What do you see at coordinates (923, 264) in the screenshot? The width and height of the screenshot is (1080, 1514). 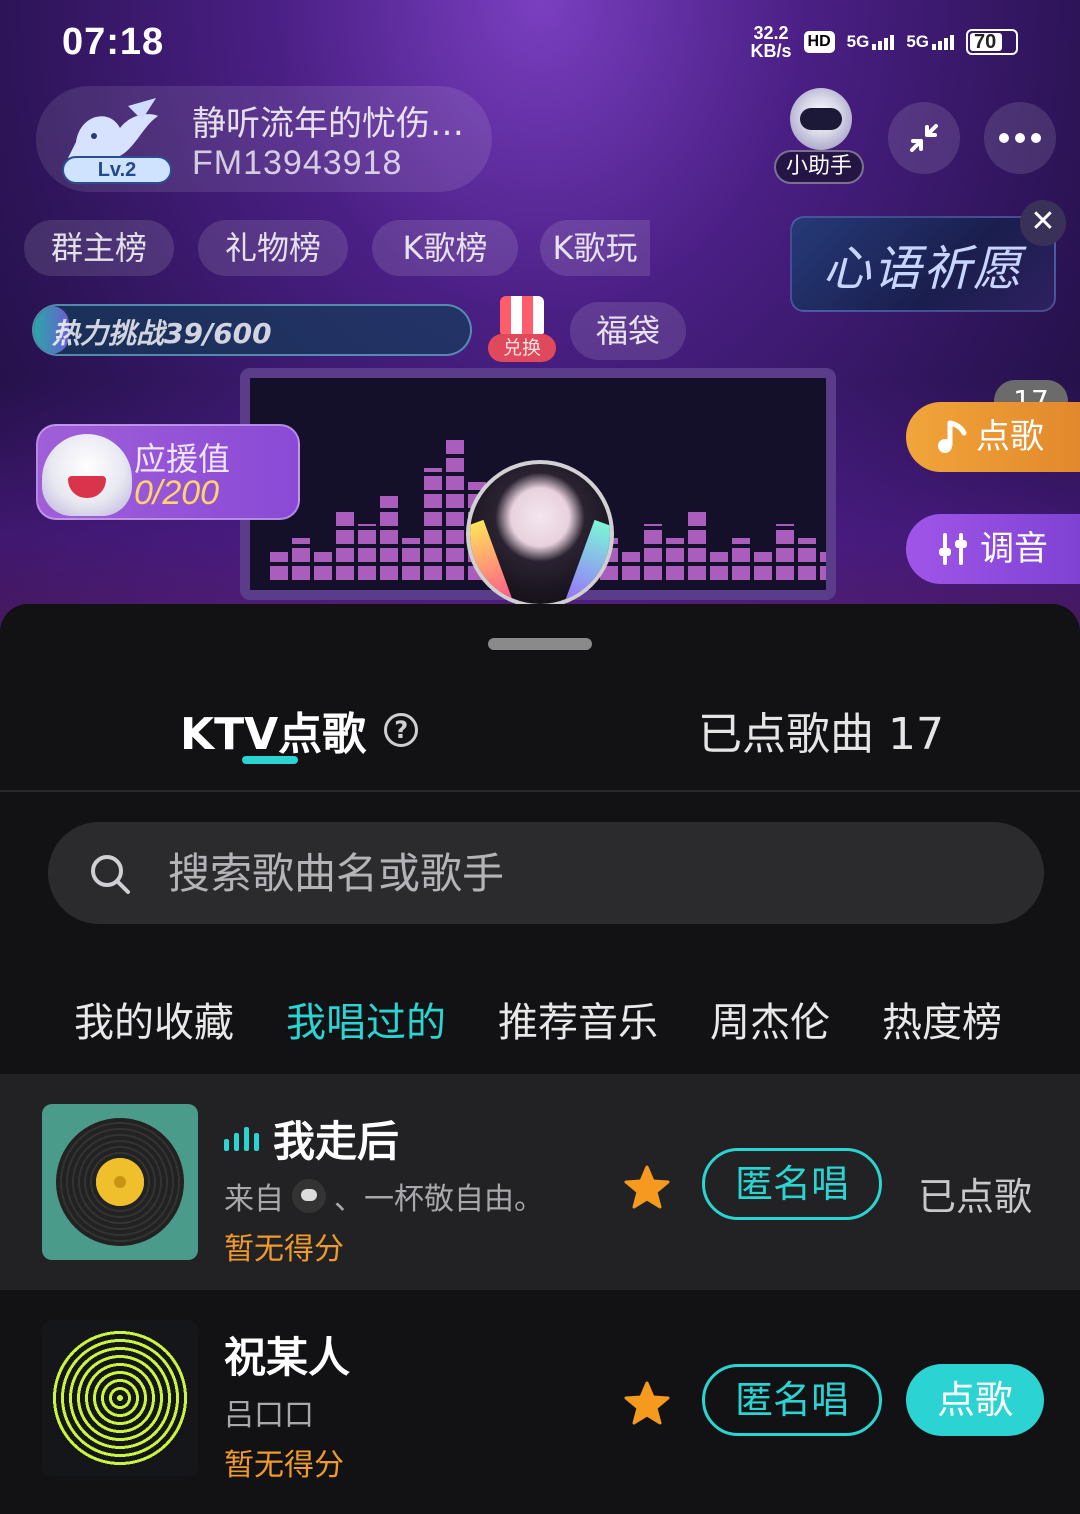 I see `wish-banner: 心语祈愿` at bounding box center [923, 264].